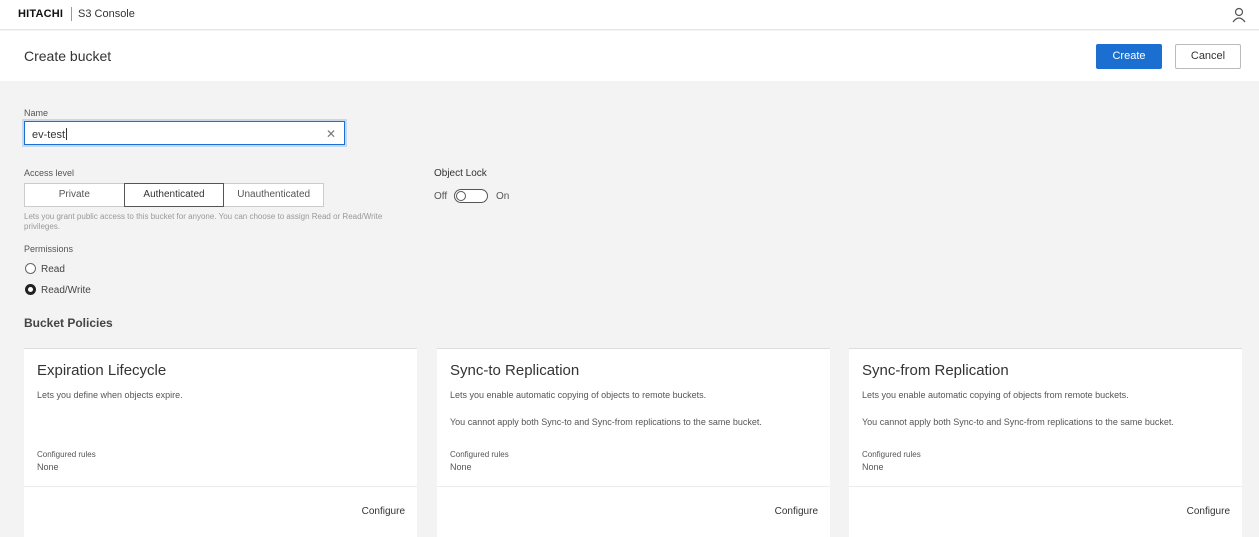 The width and height of the screenshot is (1259, 537). I want to click on card-title: Expiration Lifecycle, so click(102, 370).